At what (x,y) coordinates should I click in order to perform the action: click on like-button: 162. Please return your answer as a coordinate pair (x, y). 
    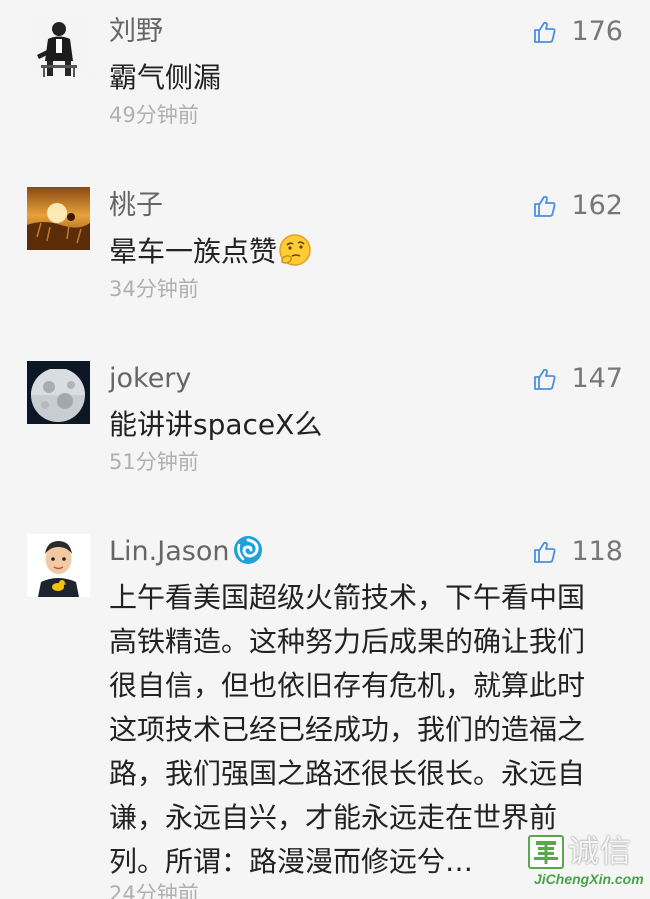
    Looking at the image, I should click on (578, 206).